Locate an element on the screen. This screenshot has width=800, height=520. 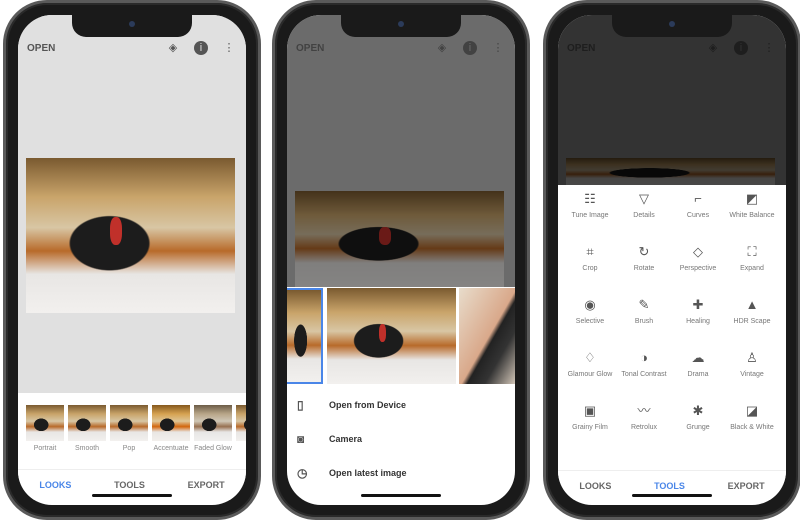
tune-icon: ☷ is located at coordinates (590, 198).